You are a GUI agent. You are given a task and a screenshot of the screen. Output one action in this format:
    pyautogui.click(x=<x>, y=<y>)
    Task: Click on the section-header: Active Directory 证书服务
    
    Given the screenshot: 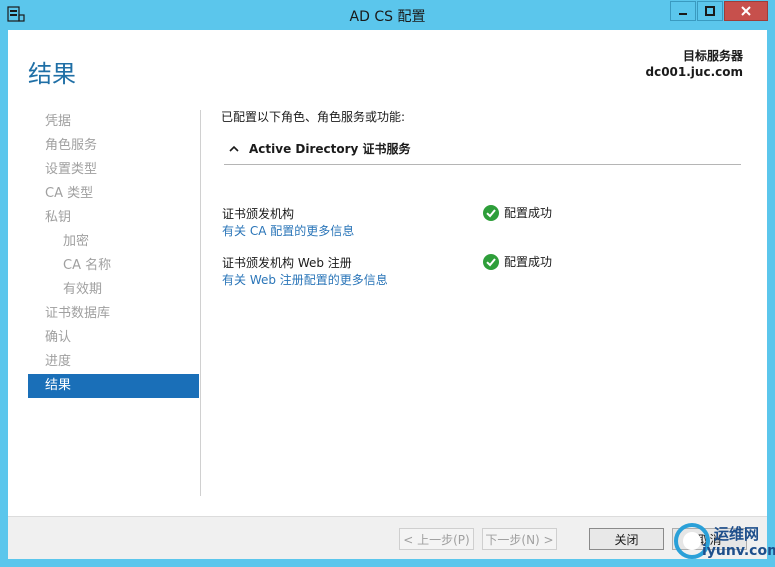 What is the action you would take?
    pyautogui.click(x=320, y=148)
    